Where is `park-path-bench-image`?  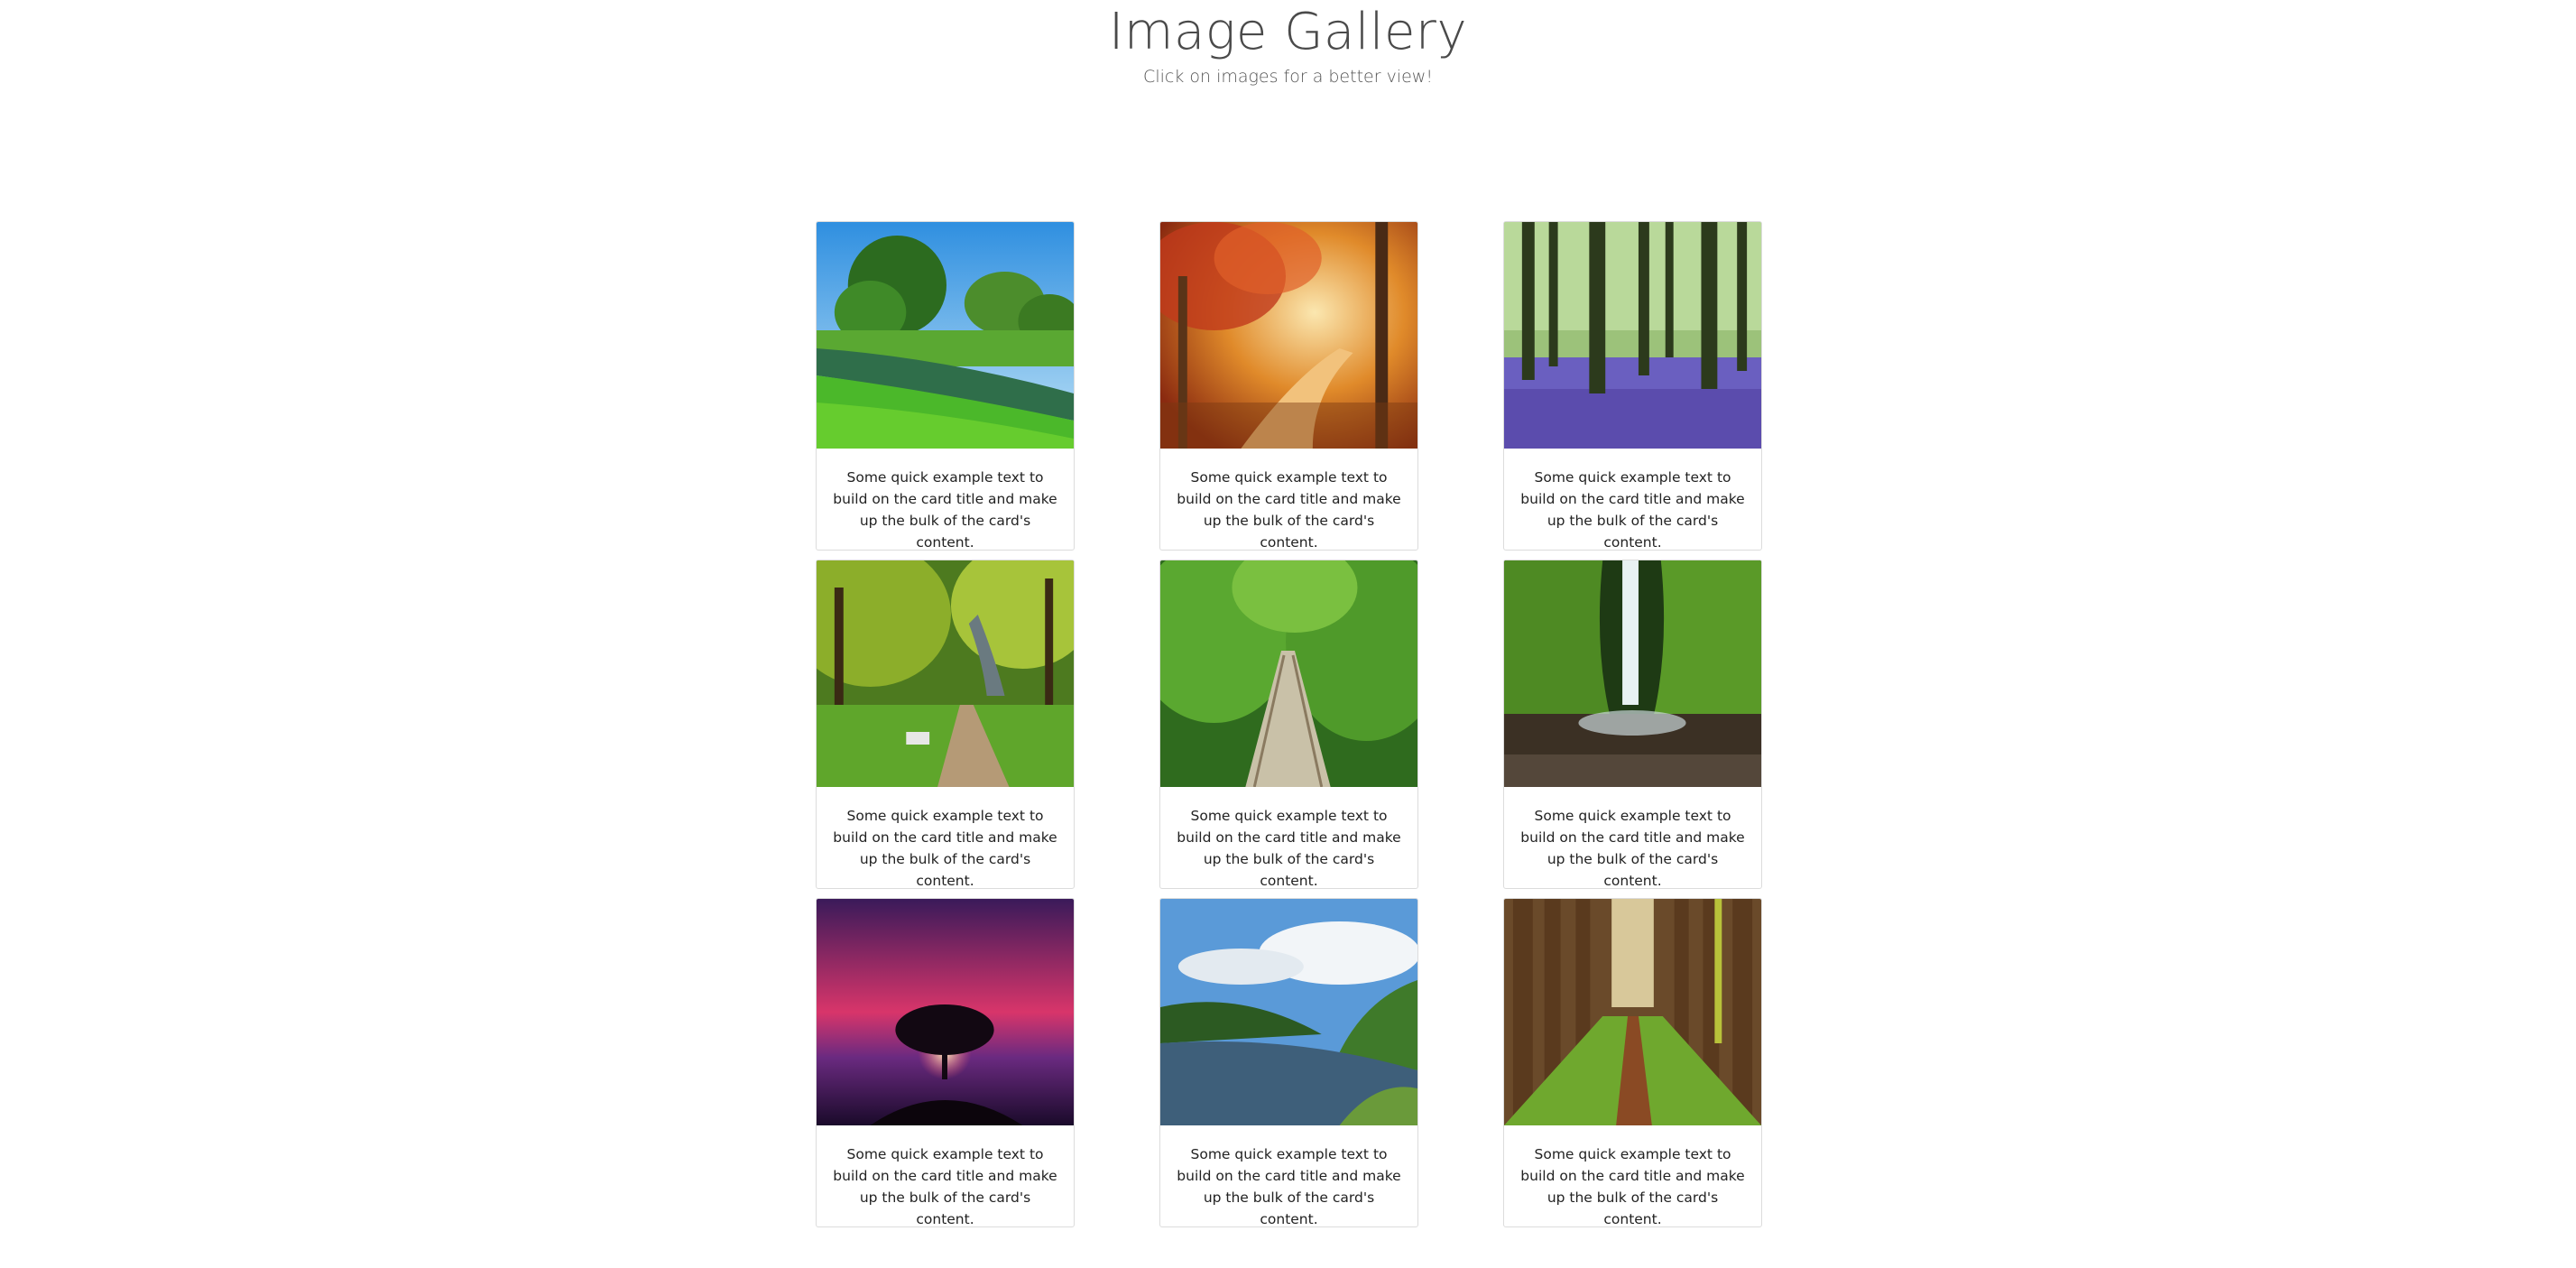 park-path-bench-image is located at coordinates (945, 673).